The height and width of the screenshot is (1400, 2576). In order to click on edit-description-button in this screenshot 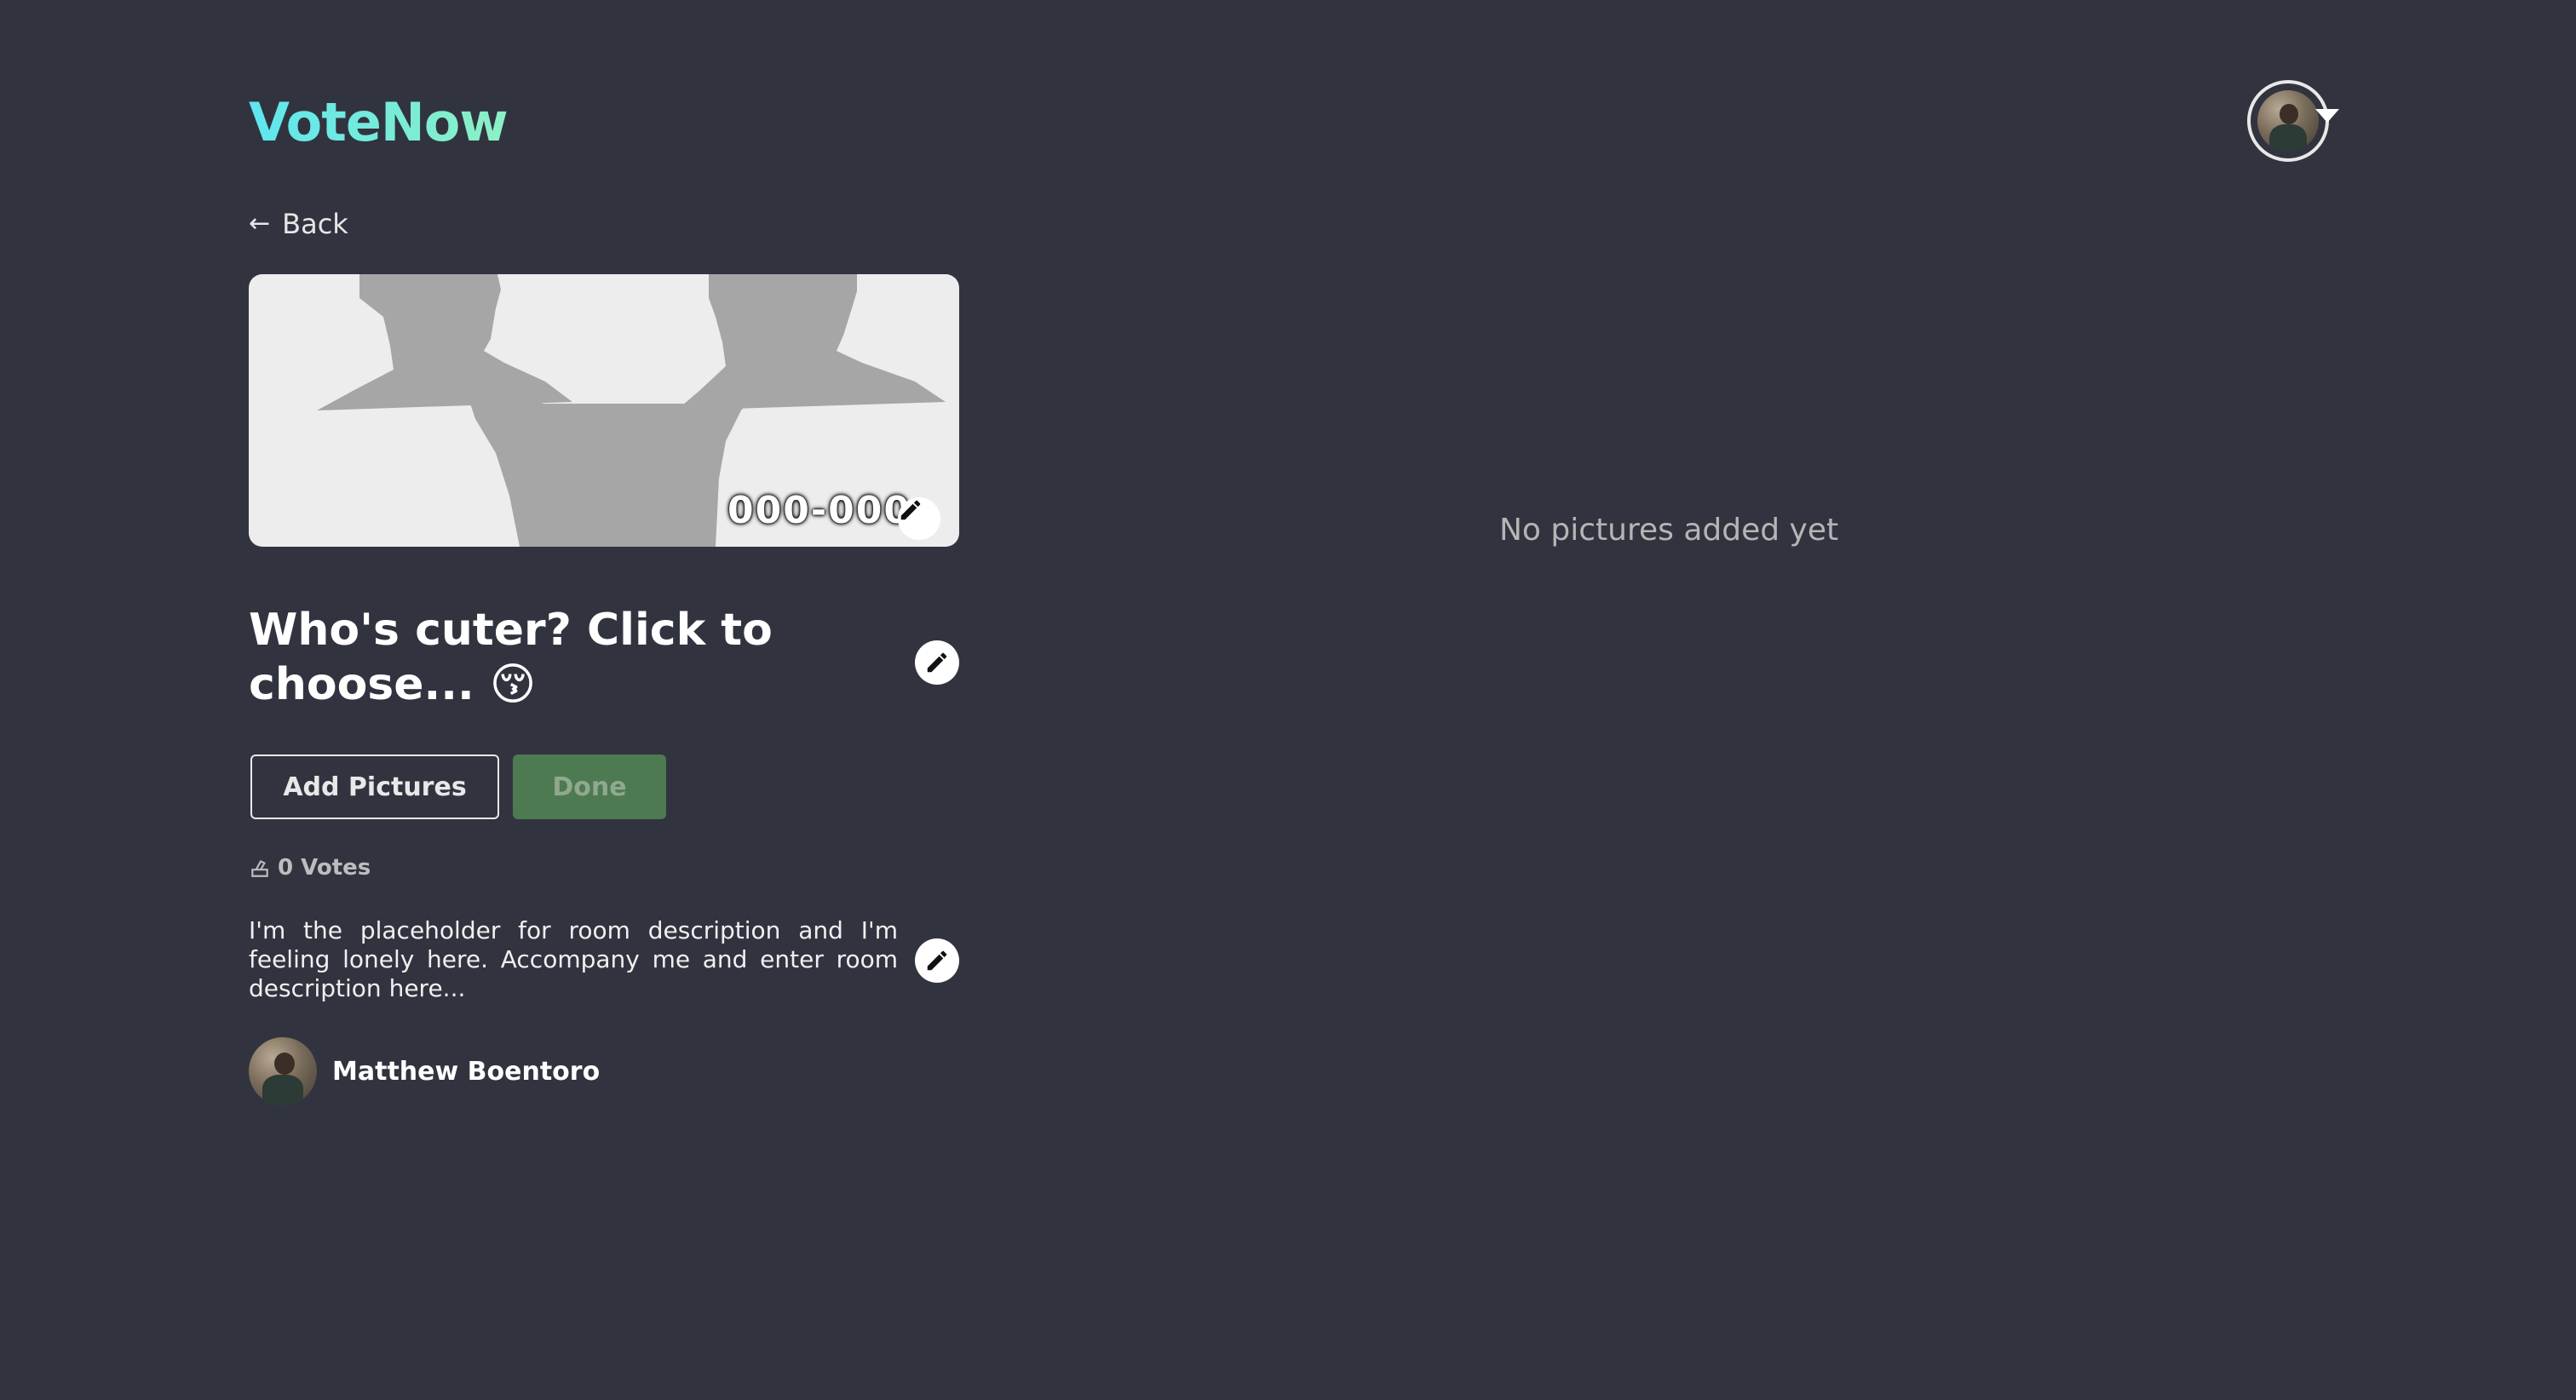, I will do `click(937, 960)`.